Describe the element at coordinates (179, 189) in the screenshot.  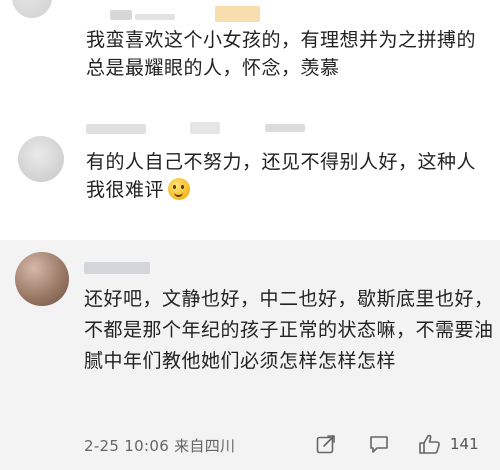
I see `thinking-face-emoji` at that location.